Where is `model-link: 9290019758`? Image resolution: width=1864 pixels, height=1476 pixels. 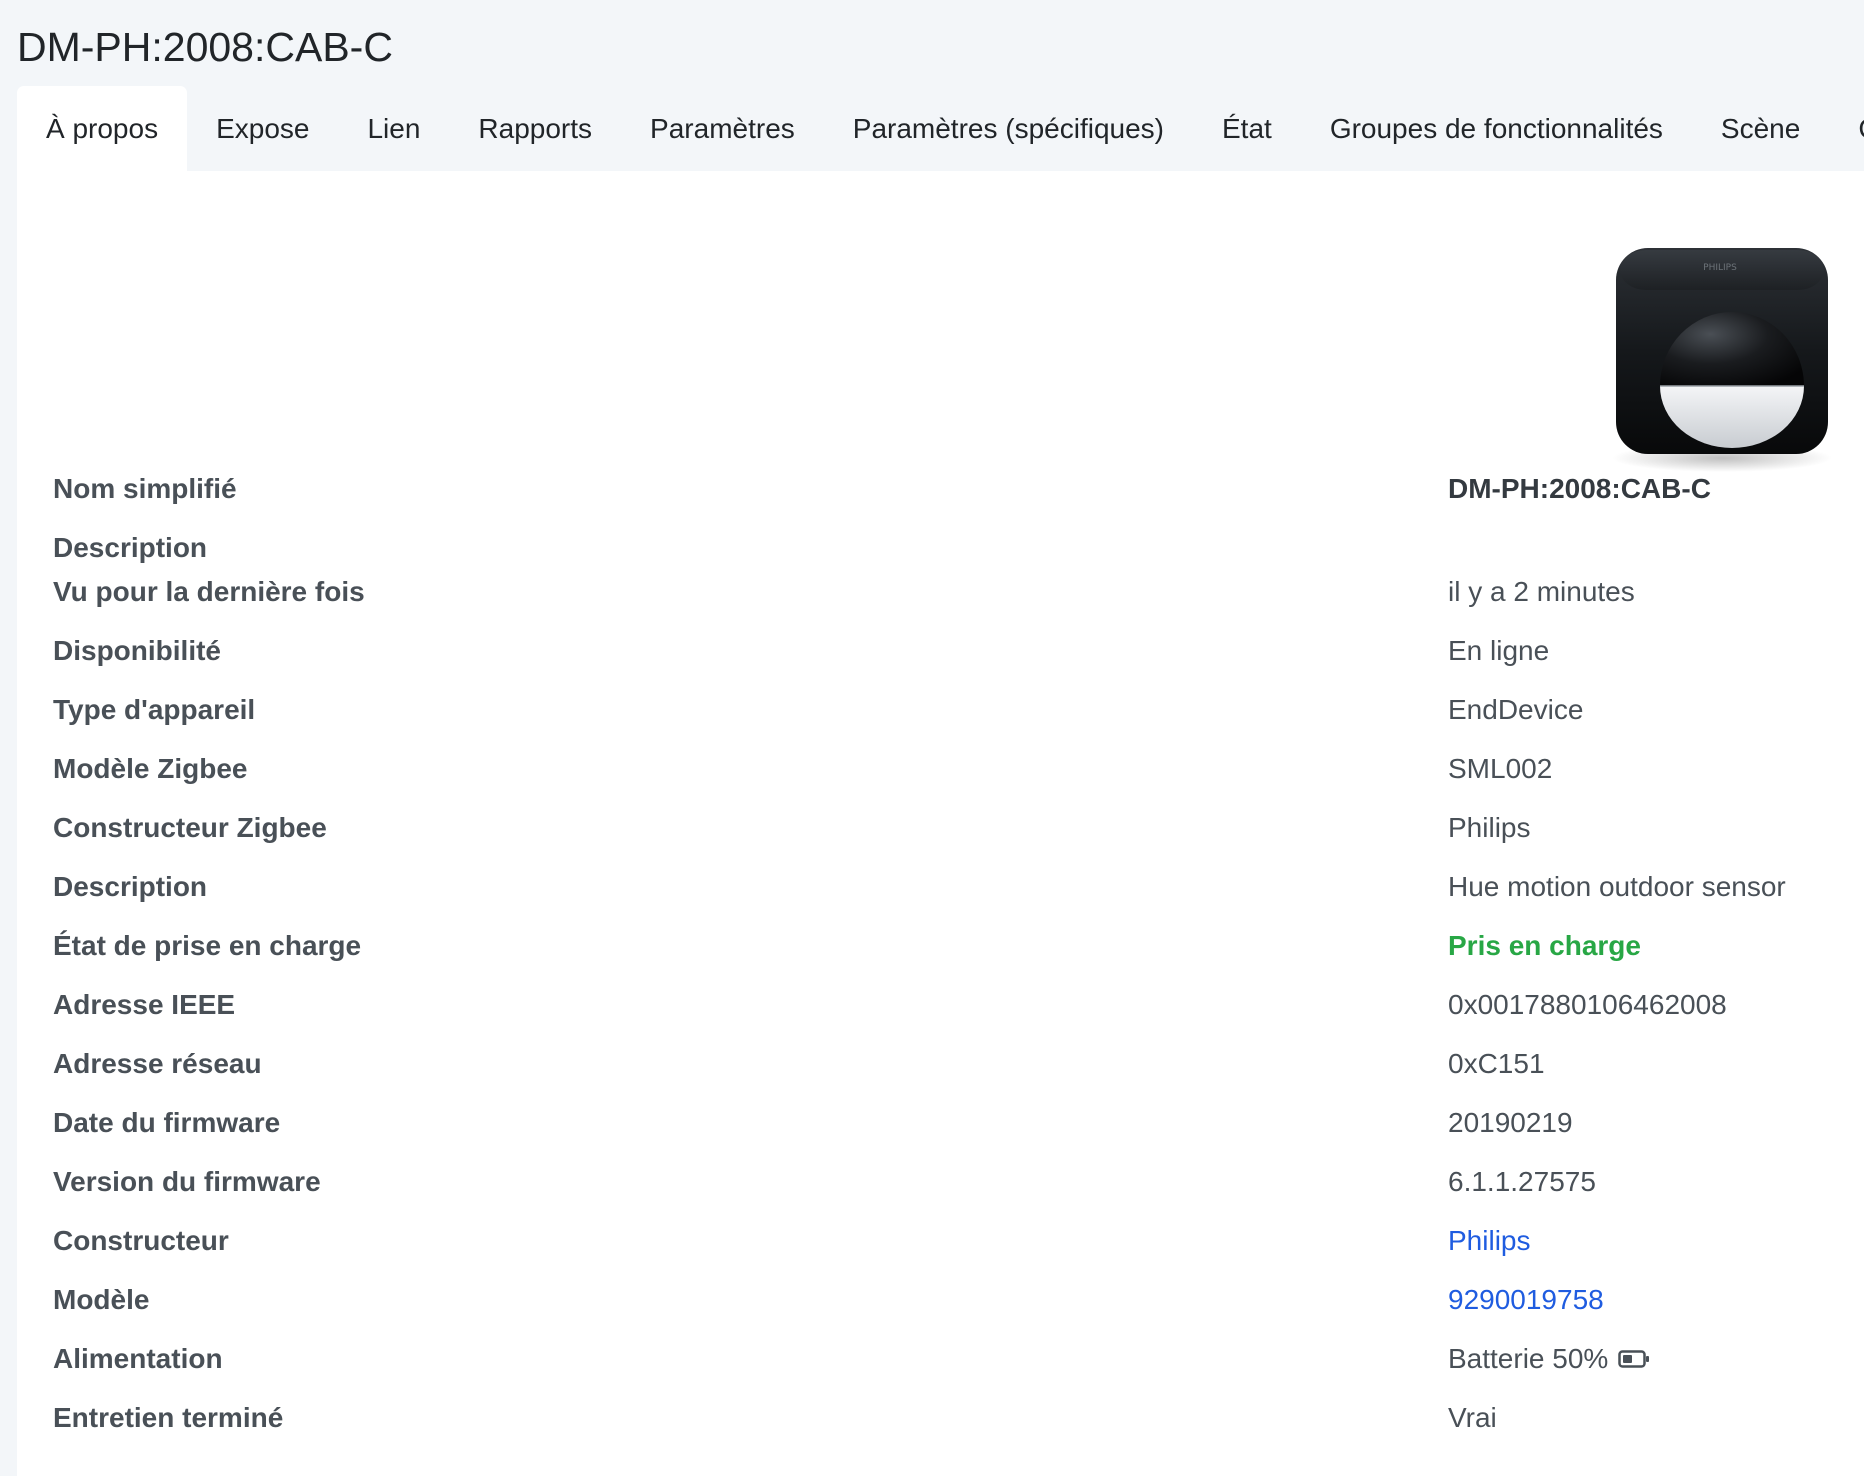 model-link: 9290019758 is located at coordinates (1526, 1300).